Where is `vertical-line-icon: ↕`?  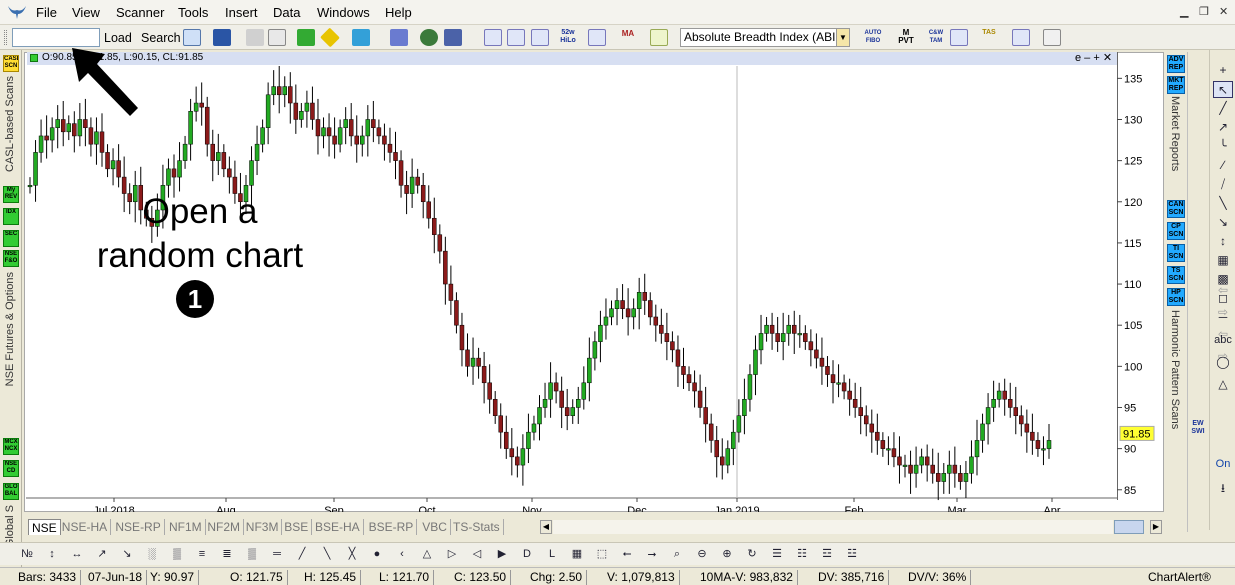
vertical-line-icon: ↕ is located at coordinates (1223, 241).